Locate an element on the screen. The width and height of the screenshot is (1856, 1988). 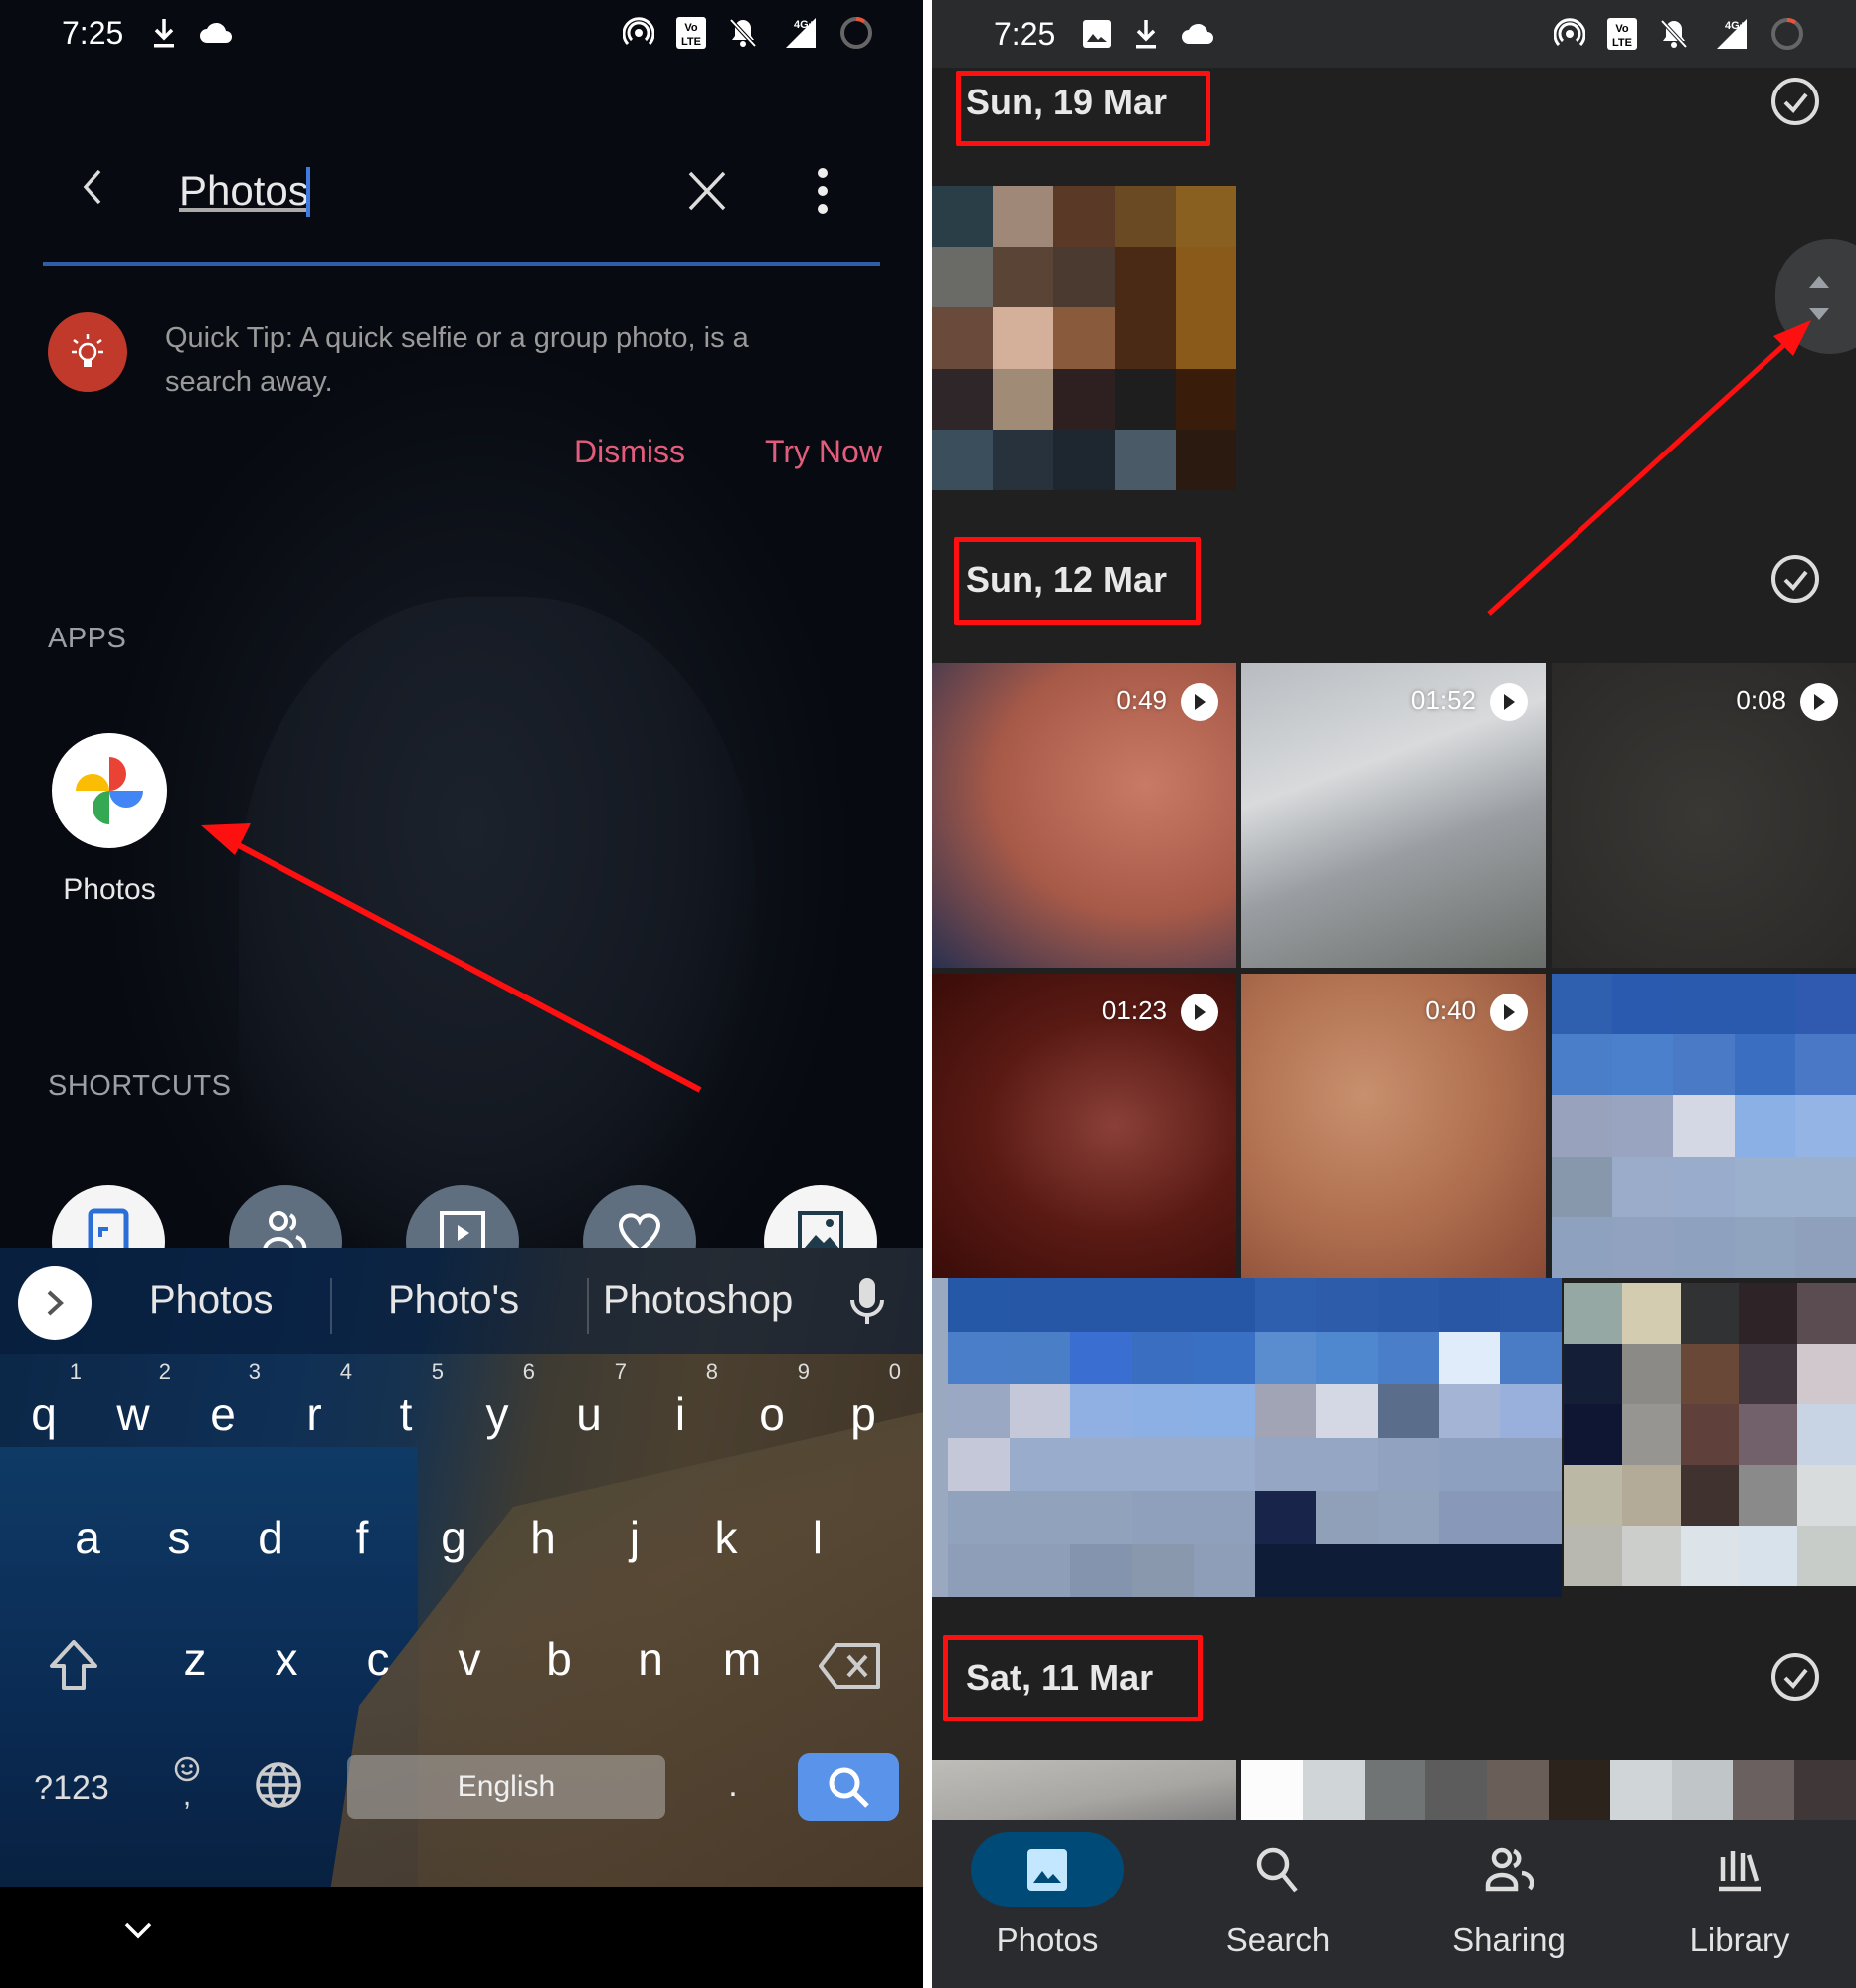
expand-toolbar-button is located at coordinates (55, 1303).